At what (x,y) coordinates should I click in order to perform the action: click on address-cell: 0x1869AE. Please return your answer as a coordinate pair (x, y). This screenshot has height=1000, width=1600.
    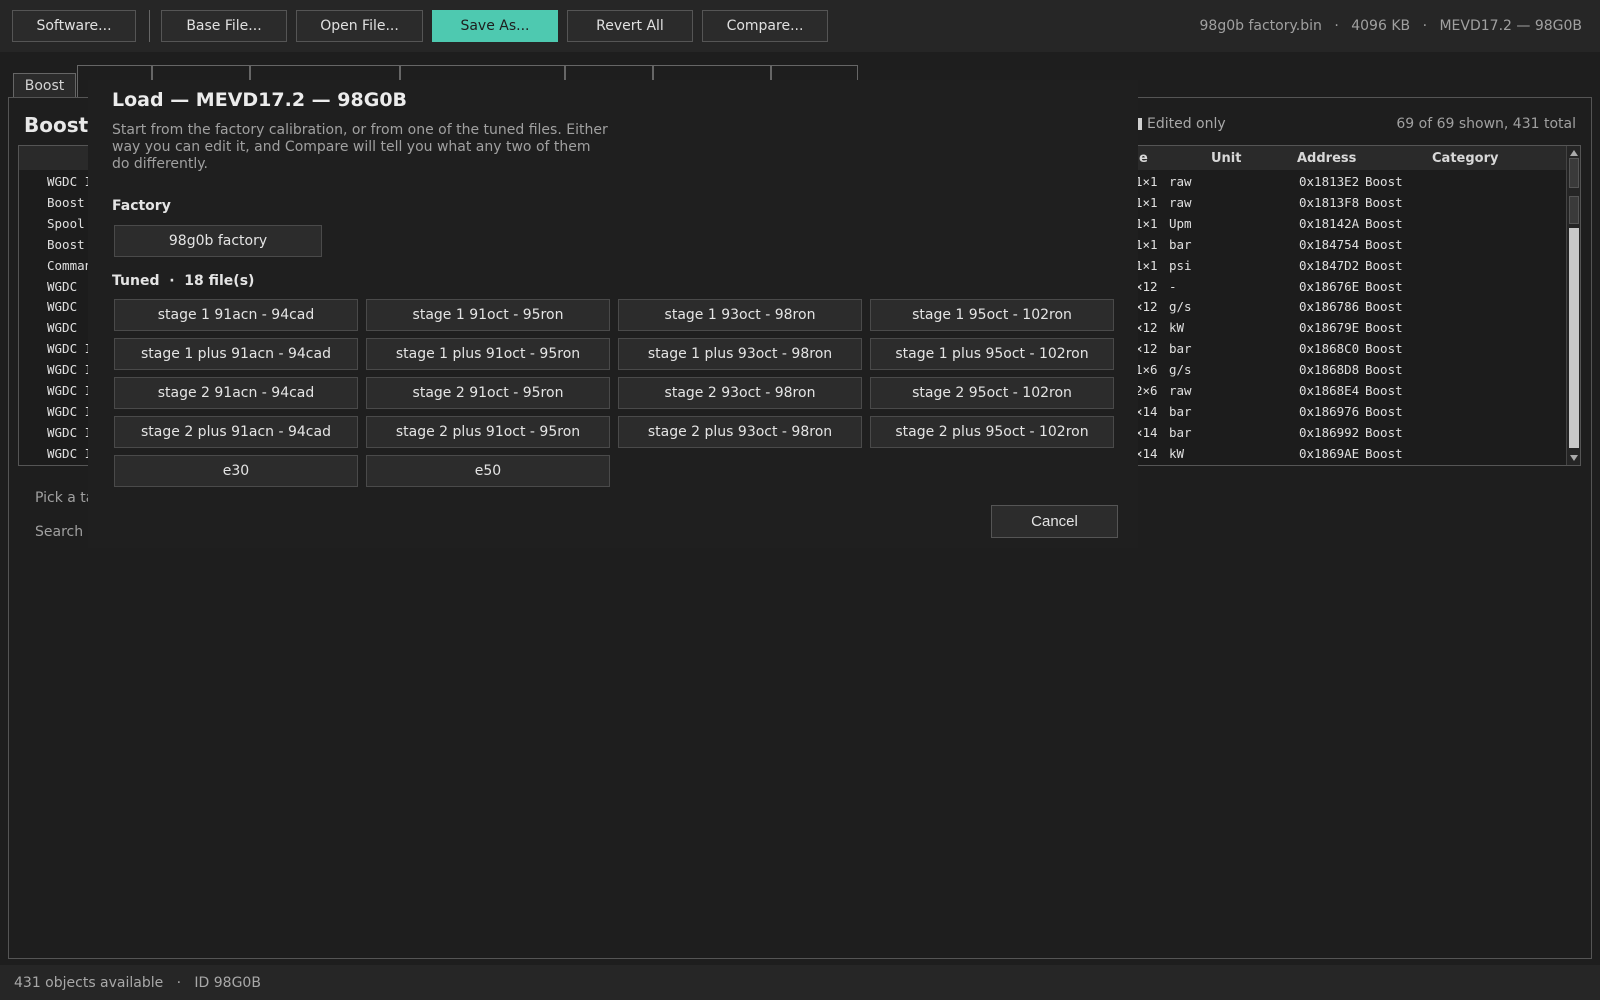
    Looking at the image, I should click on (1329, 453).